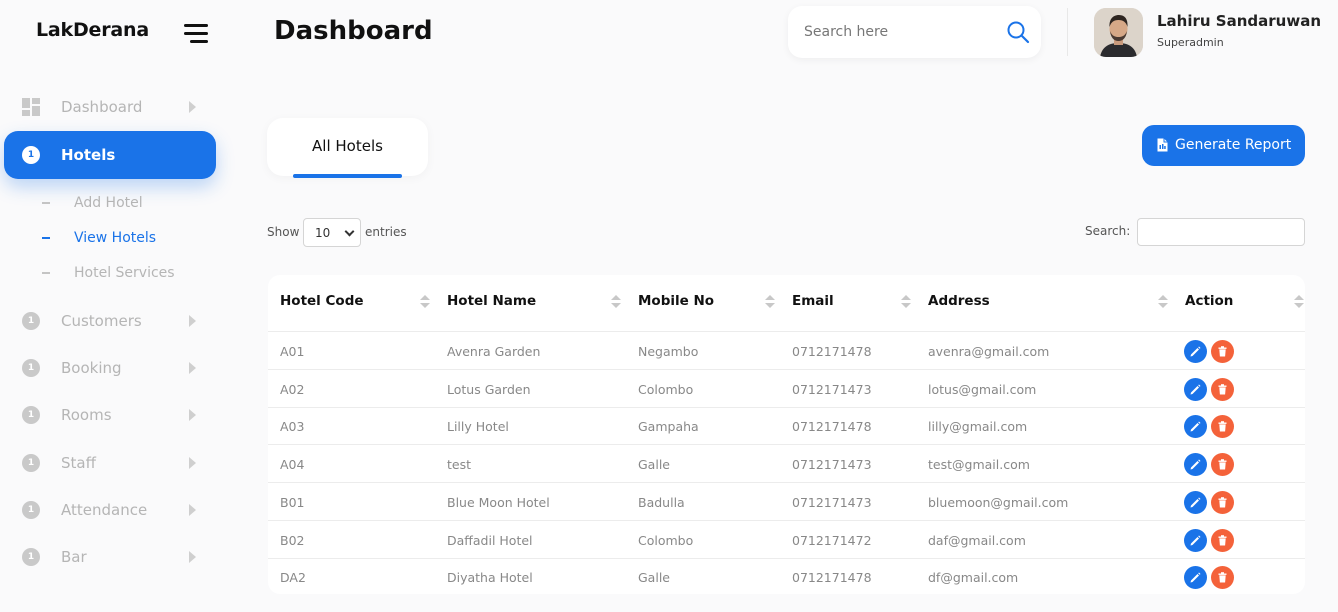 The height and width of the screenshot is (612, 1338). I want to click on sidebar-item-booking: 1 Booking, so click(108, 368).